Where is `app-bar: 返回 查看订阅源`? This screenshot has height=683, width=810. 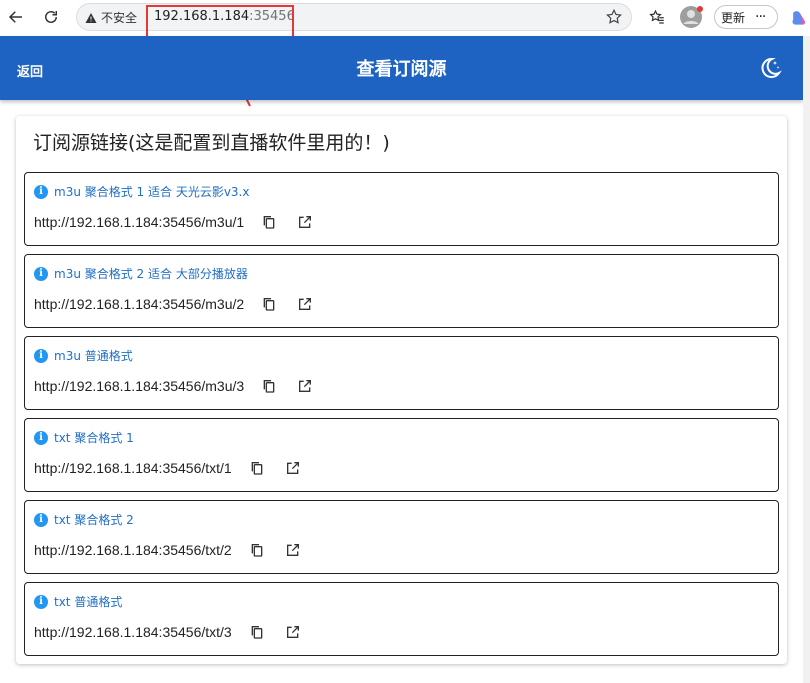
app-bar: 返回 查看订阅源 is located at coordinates (401, 68).